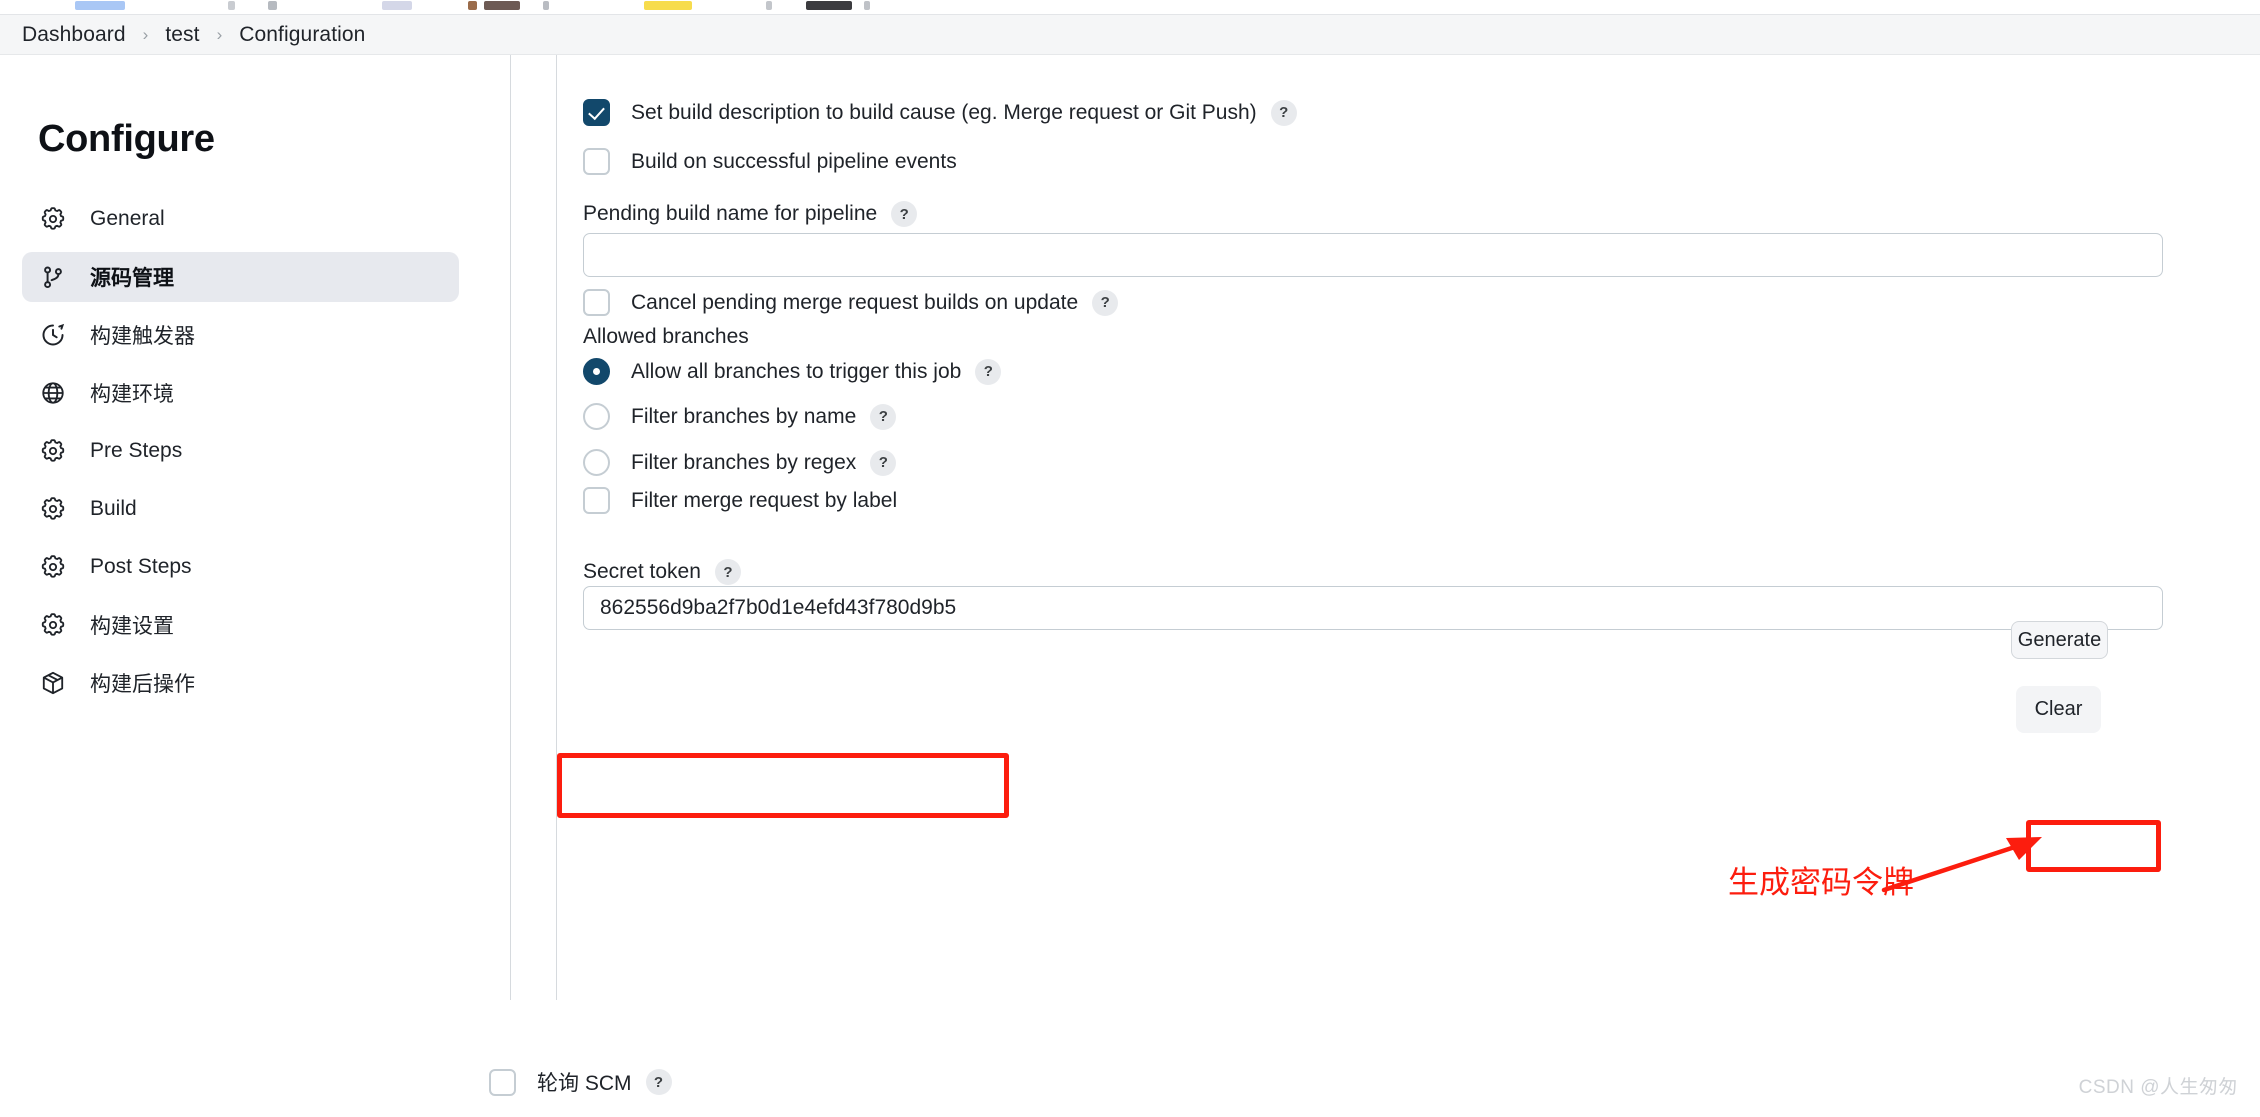  I want to click on poll-scm-label: 轮询 SCM, so click(584, 1083).